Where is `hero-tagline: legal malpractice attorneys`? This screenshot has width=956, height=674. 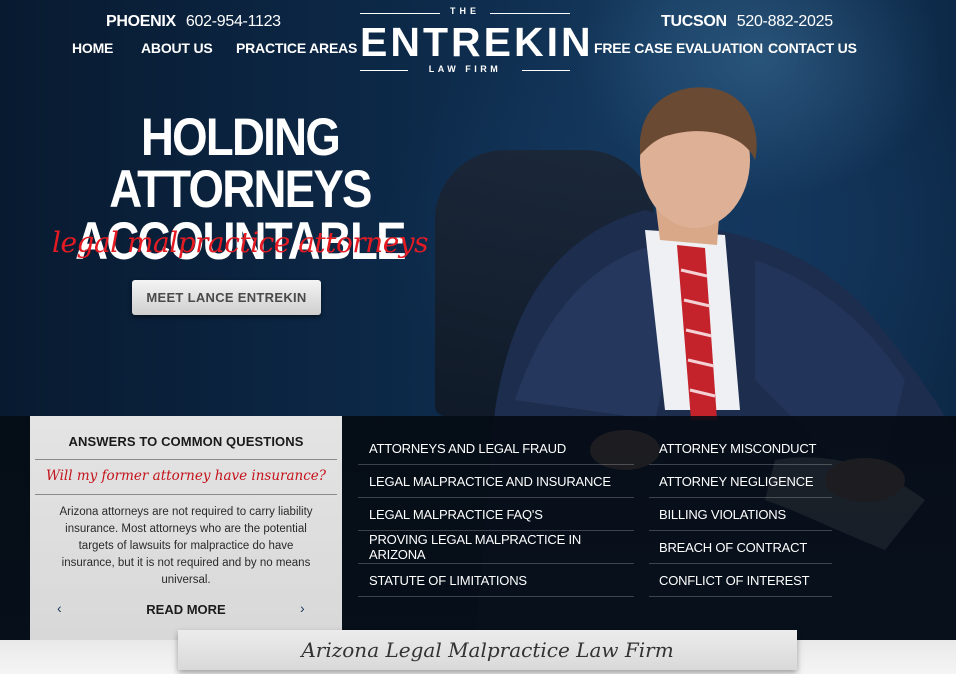
hero-tagline: legal malpractice attorneys is located at coordinates (240, 242).